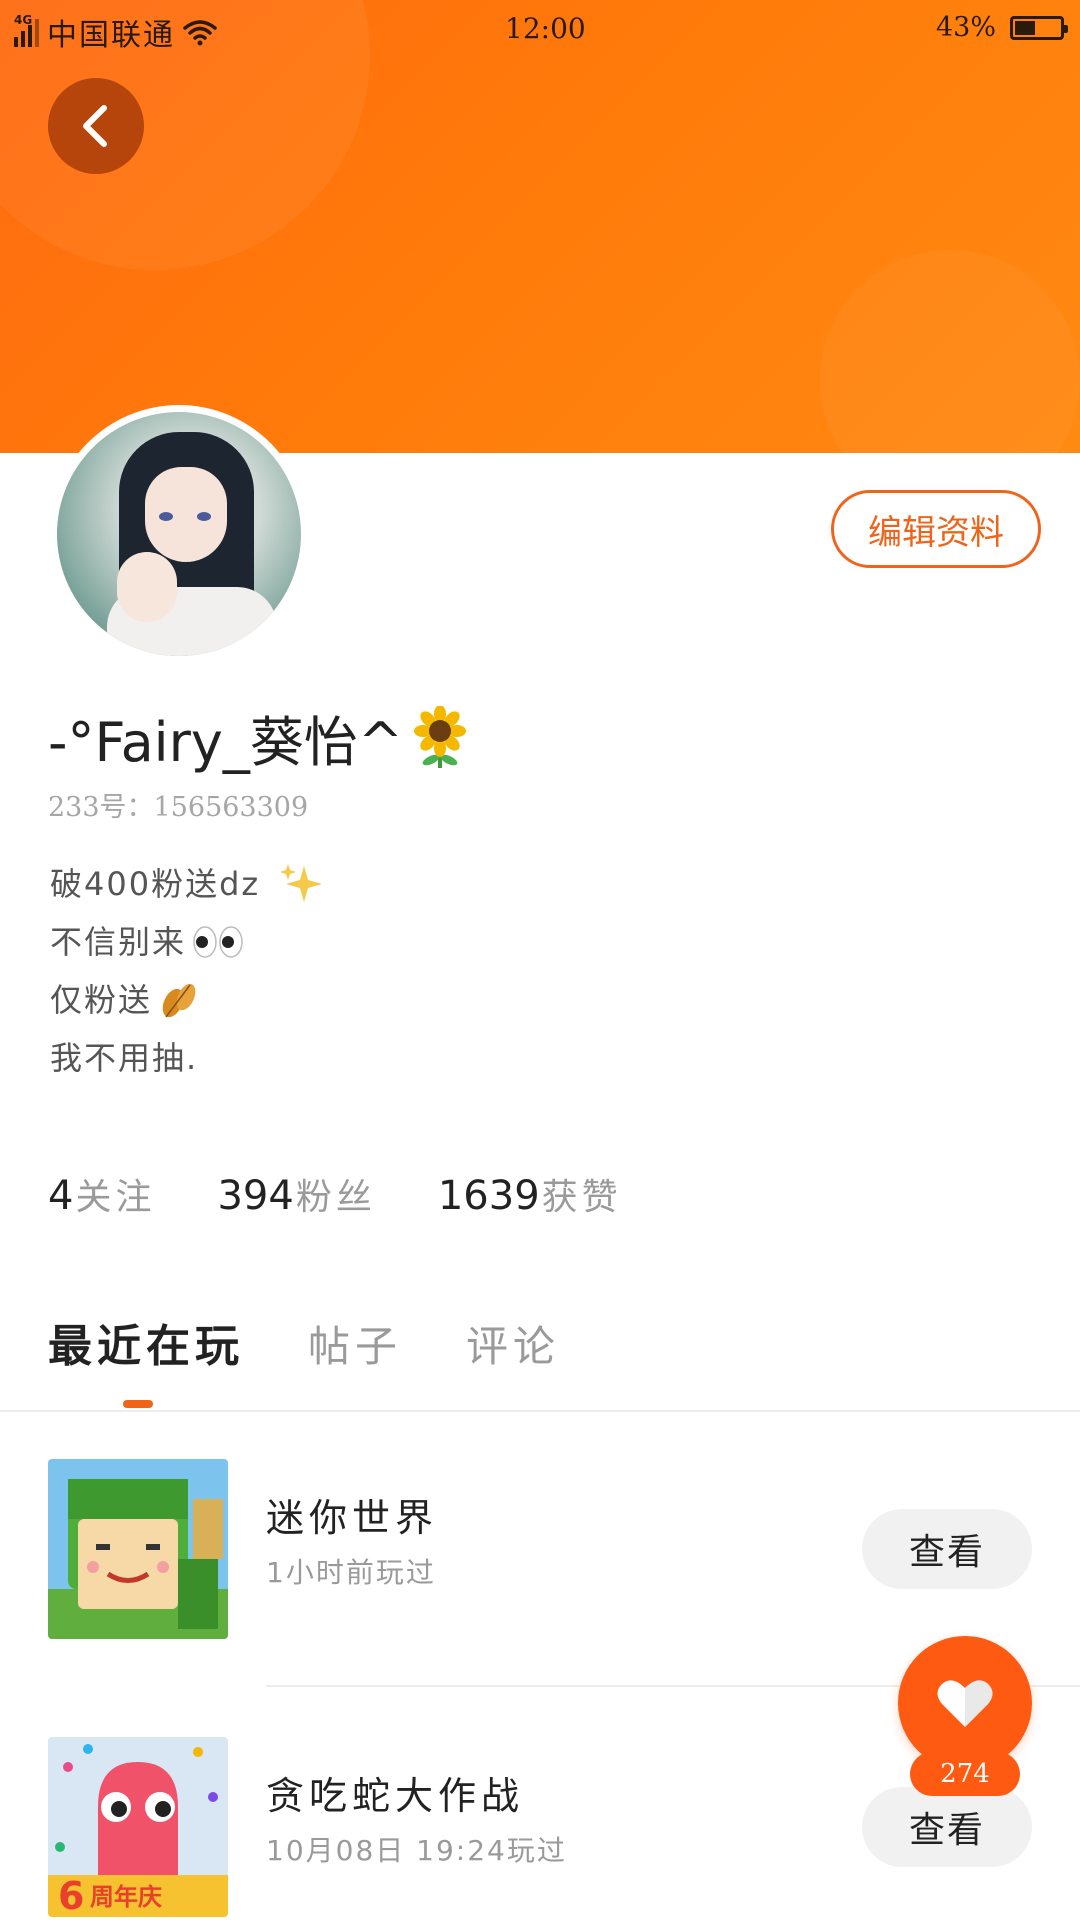 The height and width of the screenshot is (1920, 1080). Describe the element at coordinates (355, 1343) in the screenshot. I see `tab-posts: 帖子` at that location.